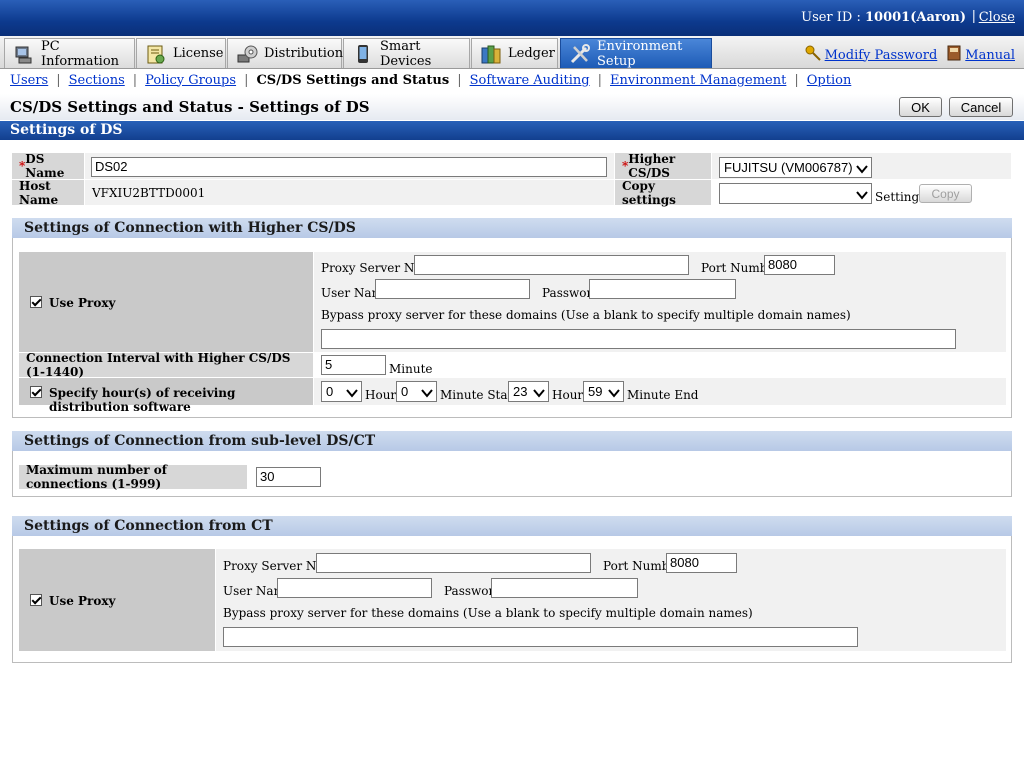 The height and width of the screenshot is (768, 1024). I want to click on copy-settings-select, so click(795, 193).